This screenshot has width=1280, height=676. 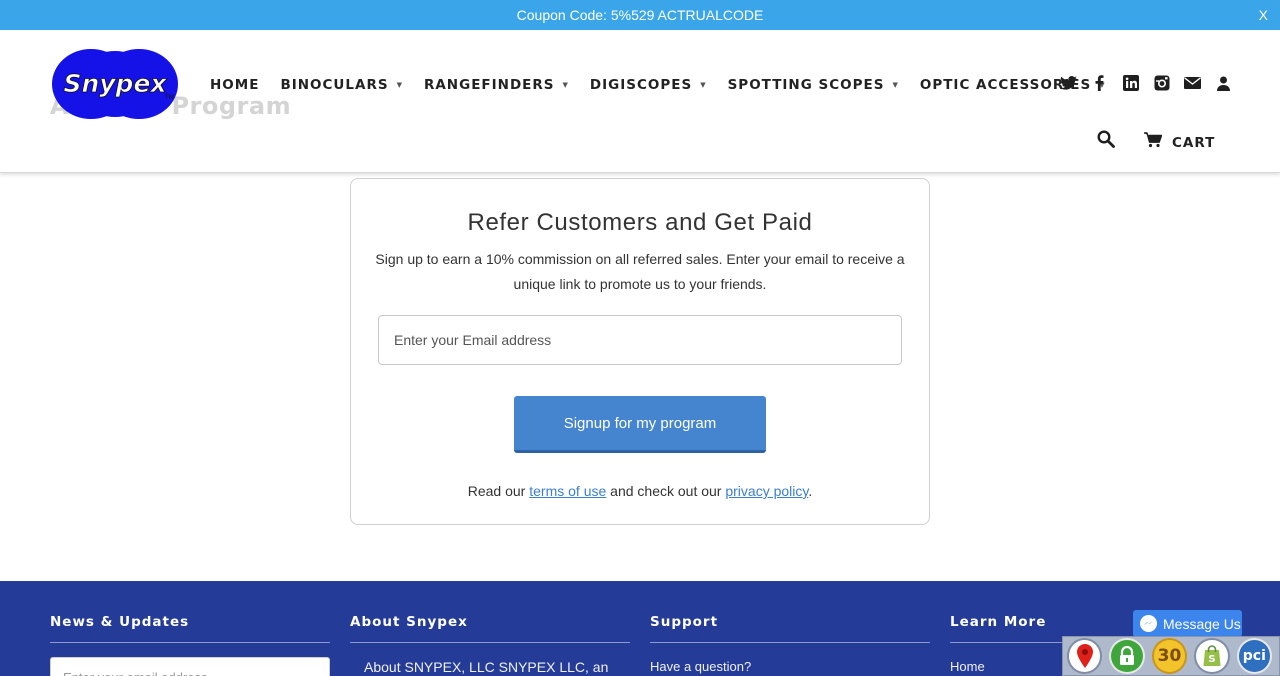 I want to click on footer-support-link: Have a question?, so click(x=790, y=666).